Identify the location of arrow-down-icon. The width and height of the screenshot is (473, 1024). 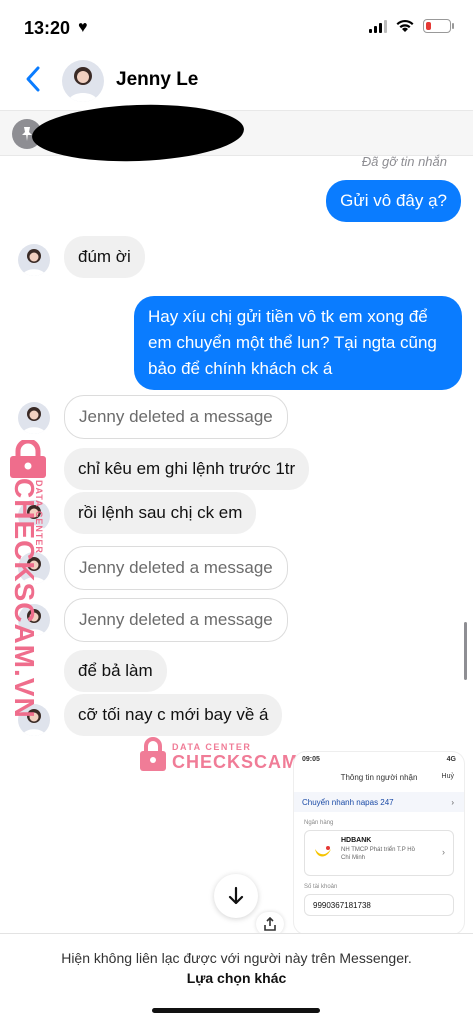
(236, 895).